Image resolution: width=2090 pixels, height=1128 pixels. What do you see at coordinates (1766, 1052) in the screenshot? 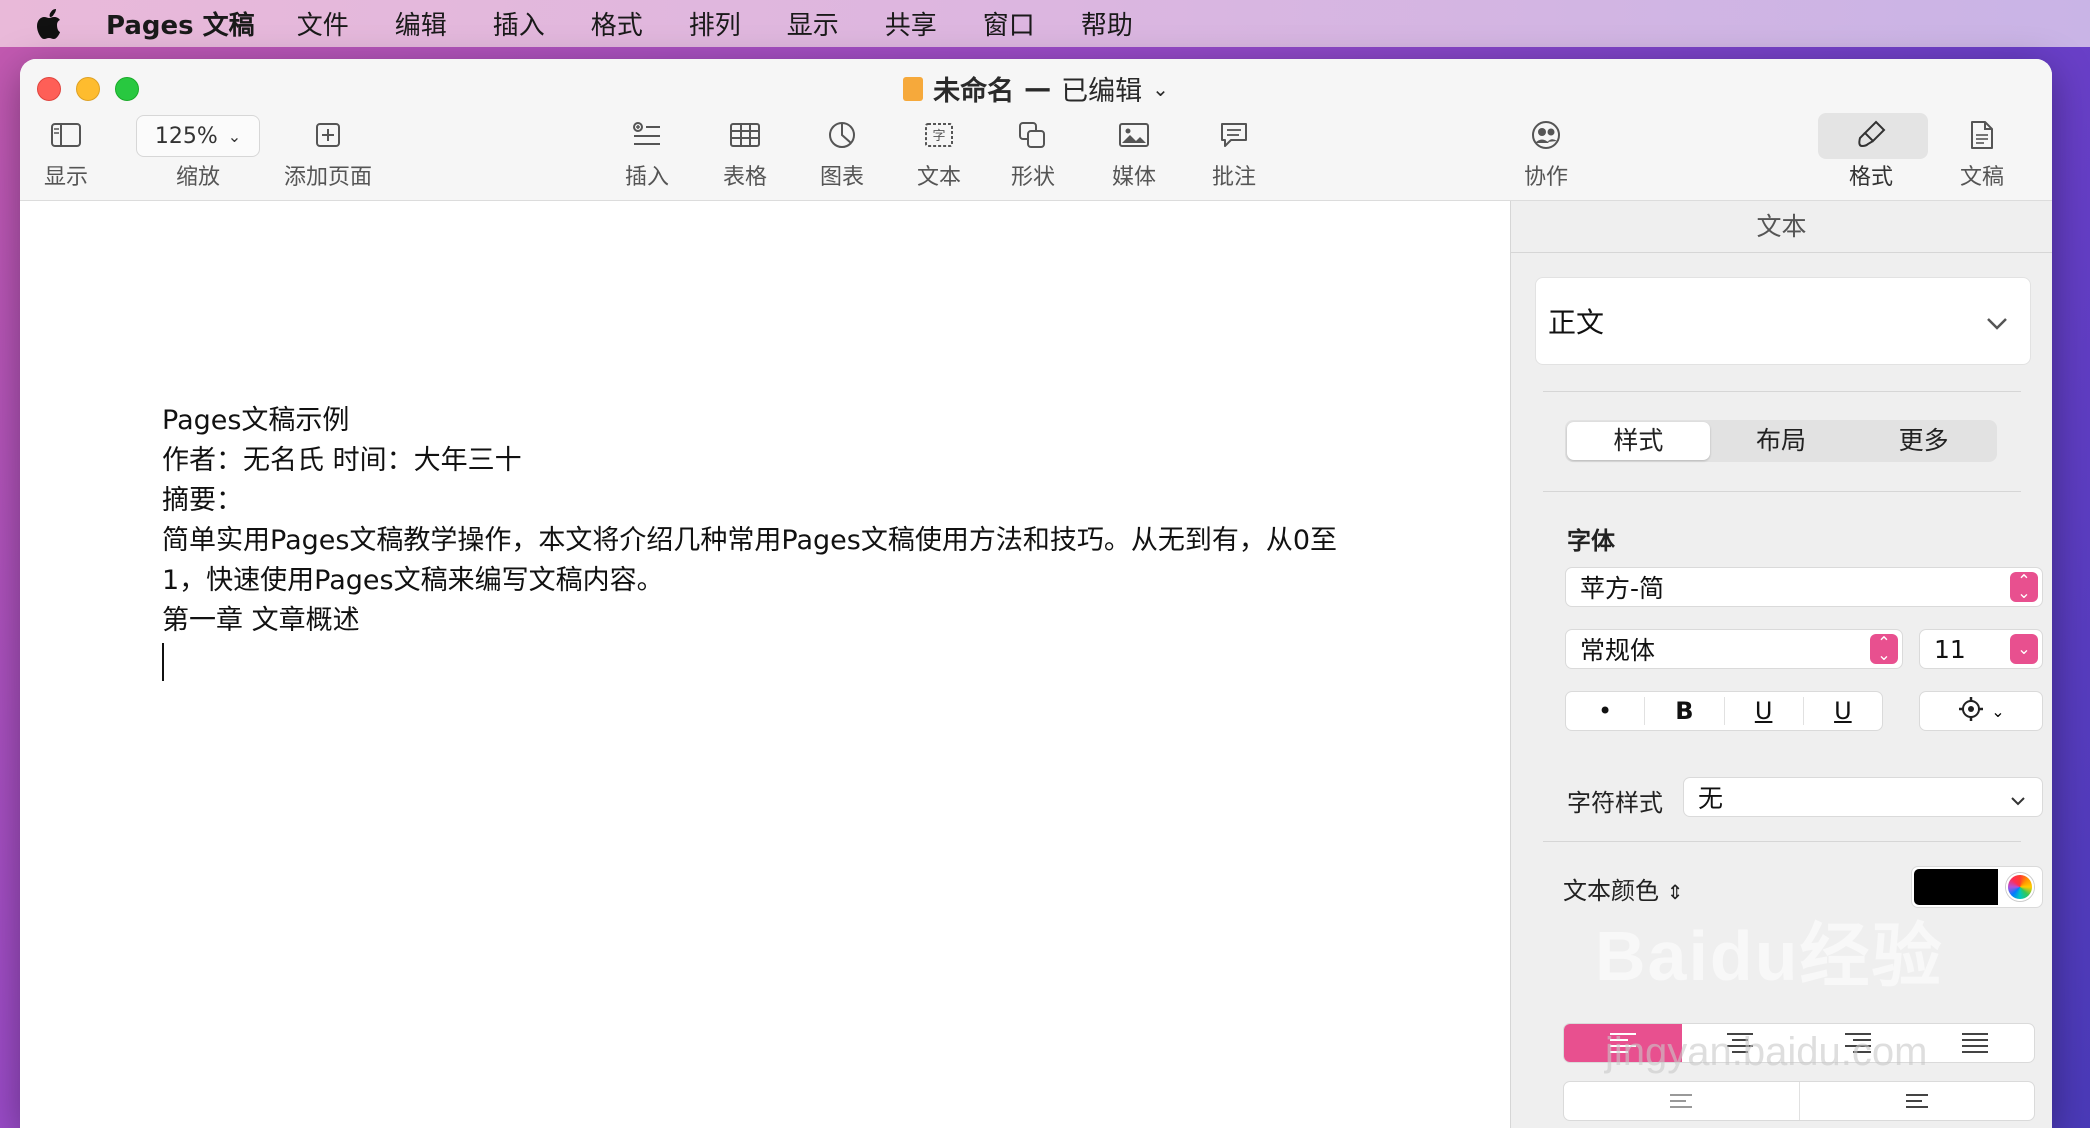
I see `watermark-url: jingyan.baidu.com` at bounding box center [1766, 1052].